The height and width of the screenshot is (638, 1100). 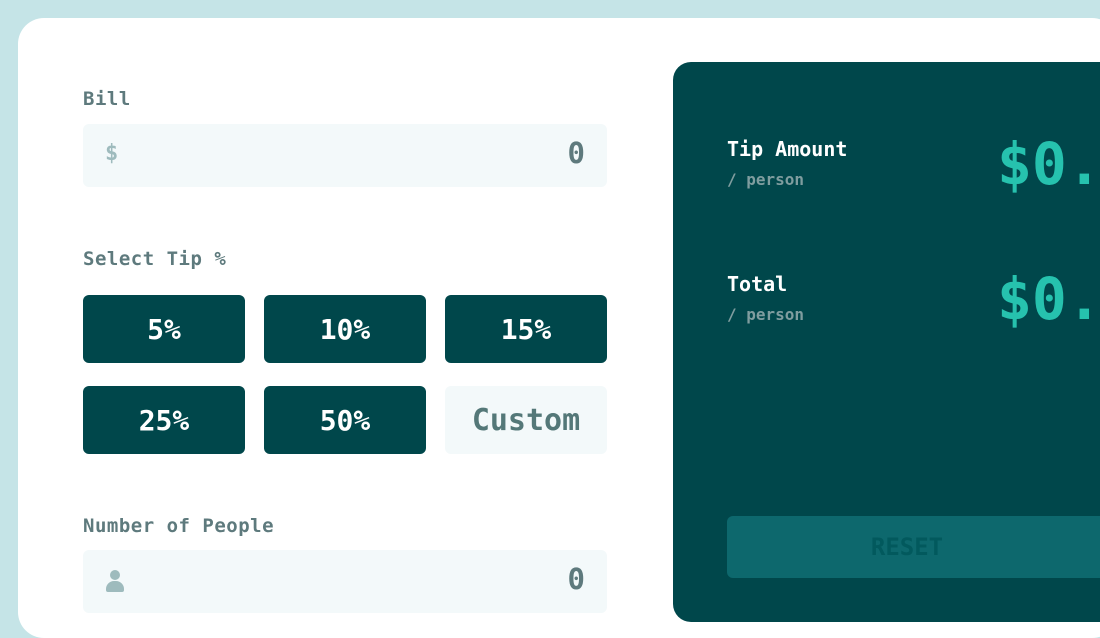 What do you see at coordinates (345, 329) in the screenshot?
I see `tip-10-button: 10%` at bounding box center [345, 329].